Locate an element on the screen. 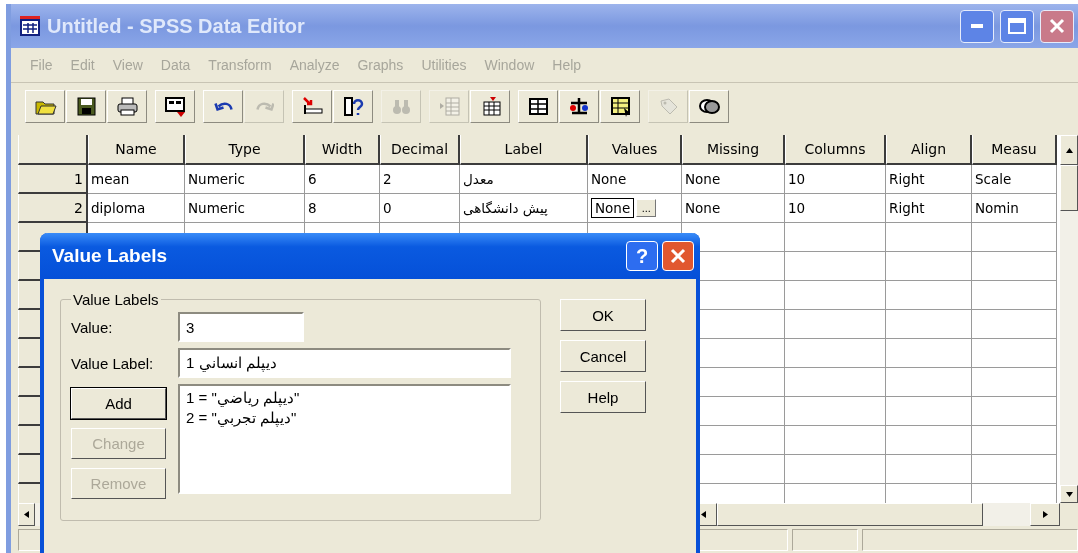 This screenshot has height=553, width=1078. table-cell: diploma is located at coordinates (136, 208).